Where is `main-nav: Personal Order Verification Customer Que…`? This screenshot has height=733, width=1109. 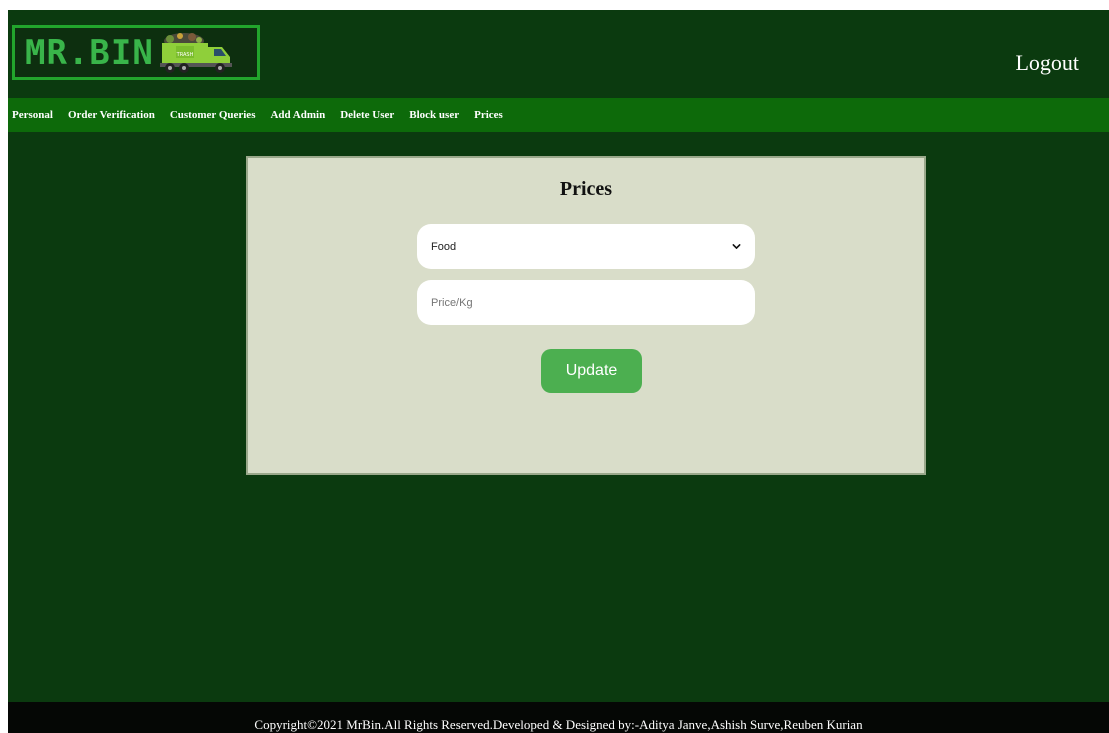 main-nav: Personal Order Verification Customer Que… is located at coordinates (558, 115).